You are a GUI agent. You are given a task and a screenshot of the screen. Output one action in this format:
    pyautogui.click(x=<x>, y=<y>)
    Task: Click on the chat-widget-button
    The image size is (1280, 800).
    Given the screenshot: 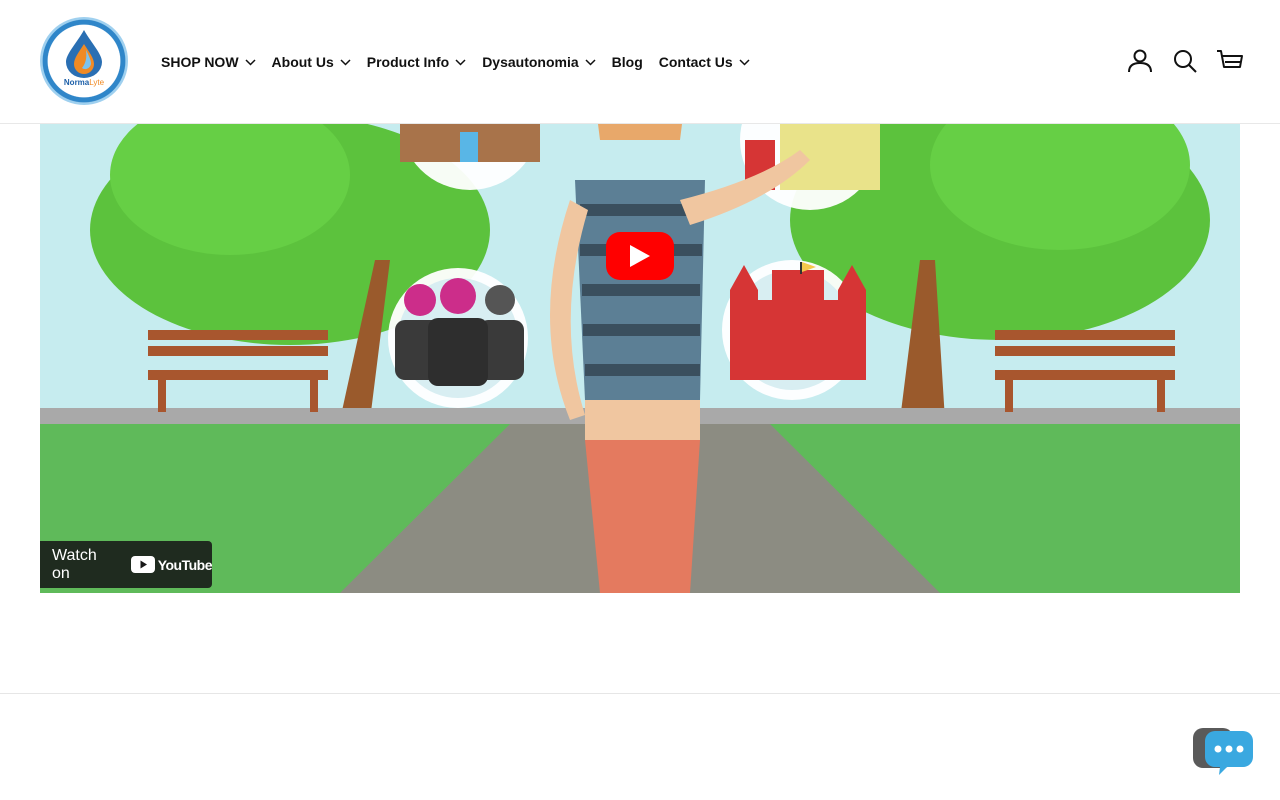 What is the action you would take?
    pyautogui.click(x=1224, y=752)
    